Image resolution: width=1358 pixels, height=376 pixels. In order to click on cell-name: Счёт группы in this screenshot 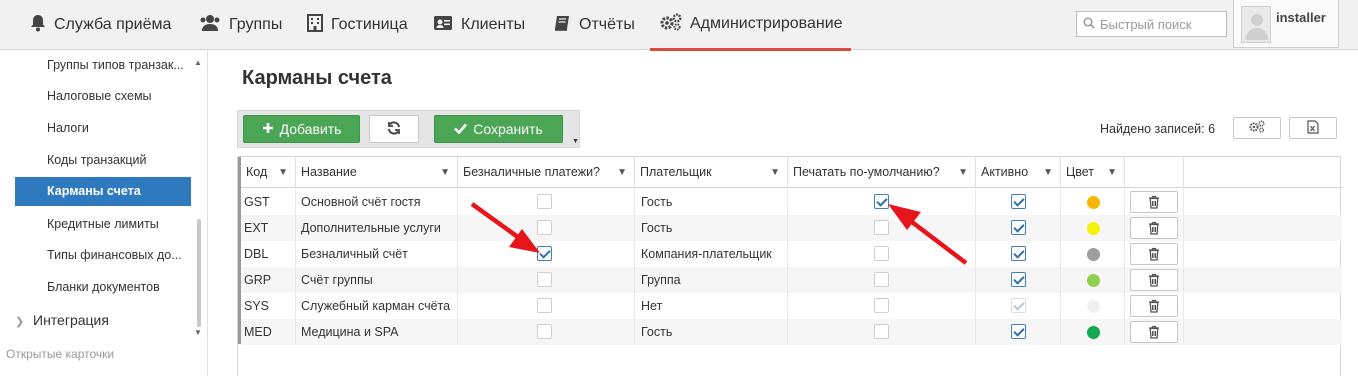, I will do `click(377, 280)`.